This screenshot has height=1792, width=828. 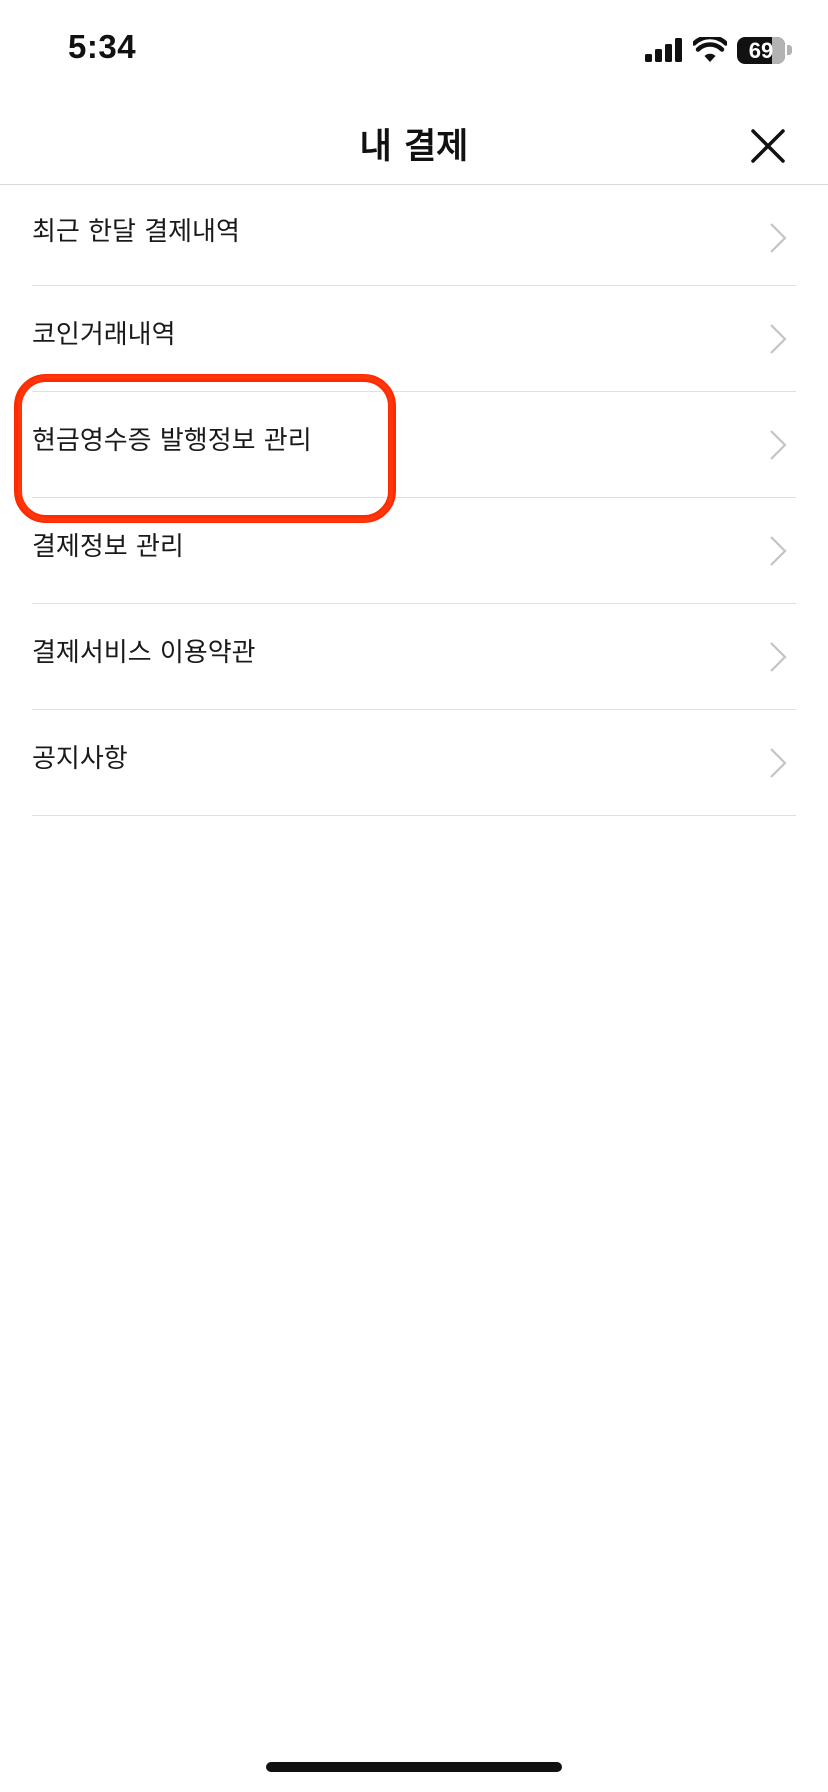 I want to click on menu-item-payment-info: 결제정보 관리, so click(x=414, y=551).